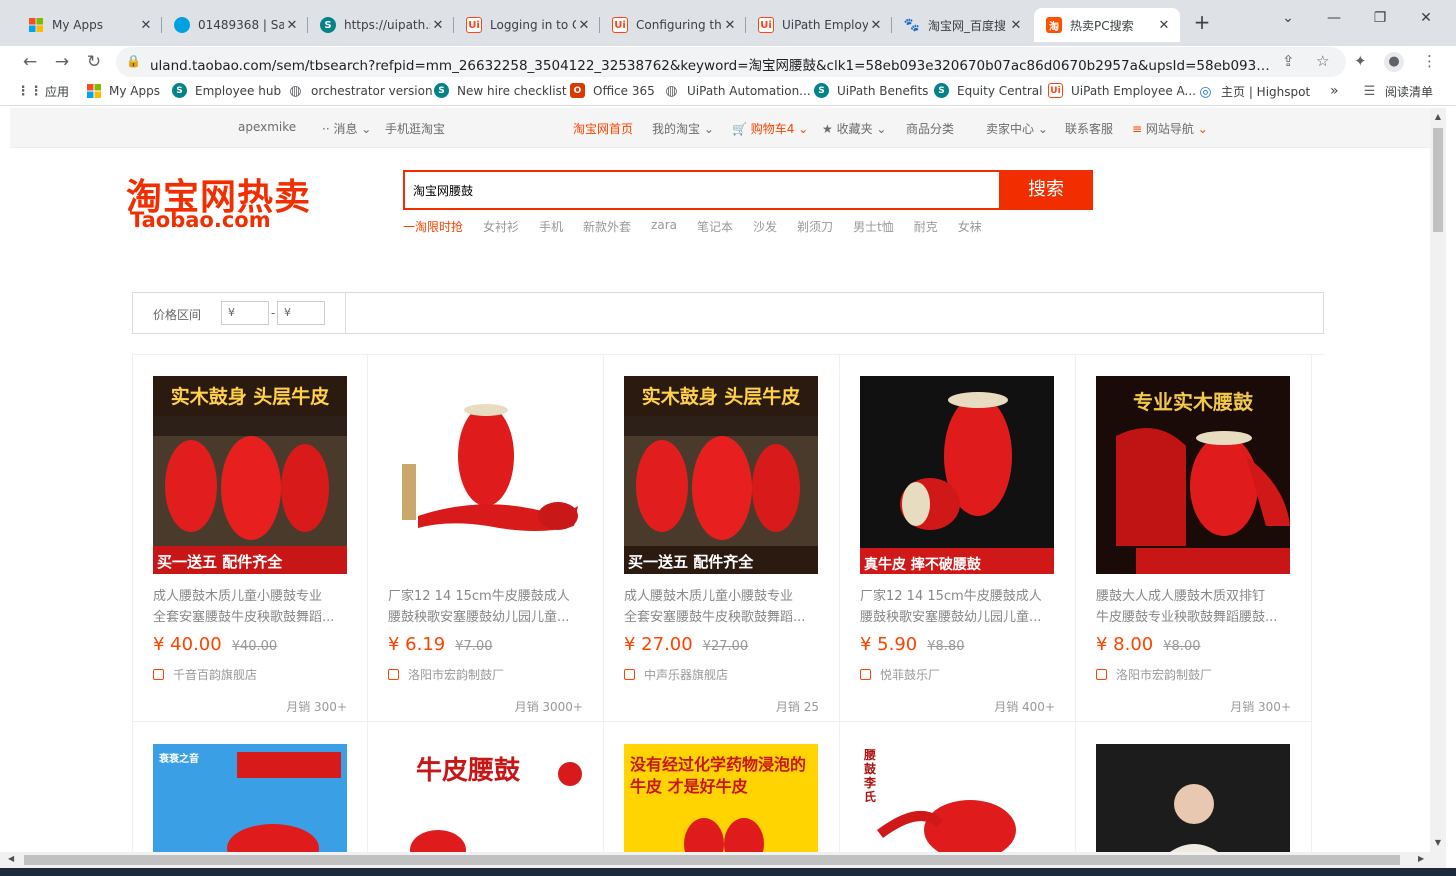  Describe the element at coordinates (715, 226) in the screenshot. I see `hotword-link: 笔记本` at that location.